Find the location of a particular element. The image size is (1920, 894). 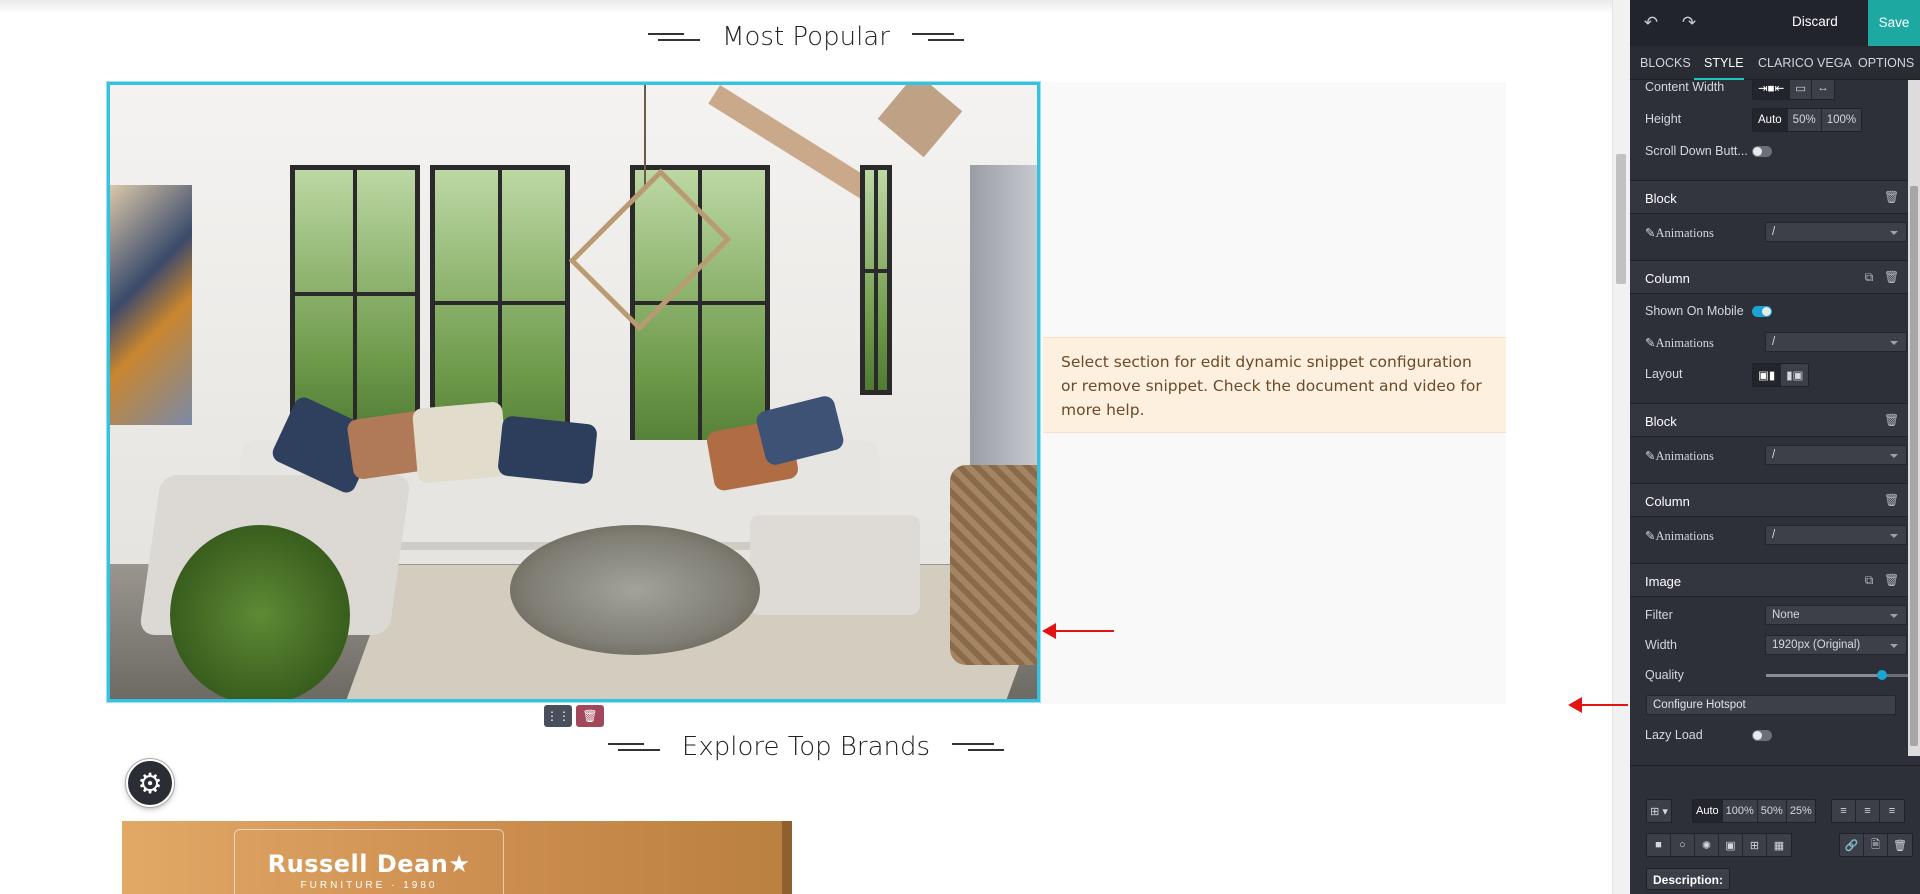

align-center-icon: ≡ is located at coordinates (1868, 811).